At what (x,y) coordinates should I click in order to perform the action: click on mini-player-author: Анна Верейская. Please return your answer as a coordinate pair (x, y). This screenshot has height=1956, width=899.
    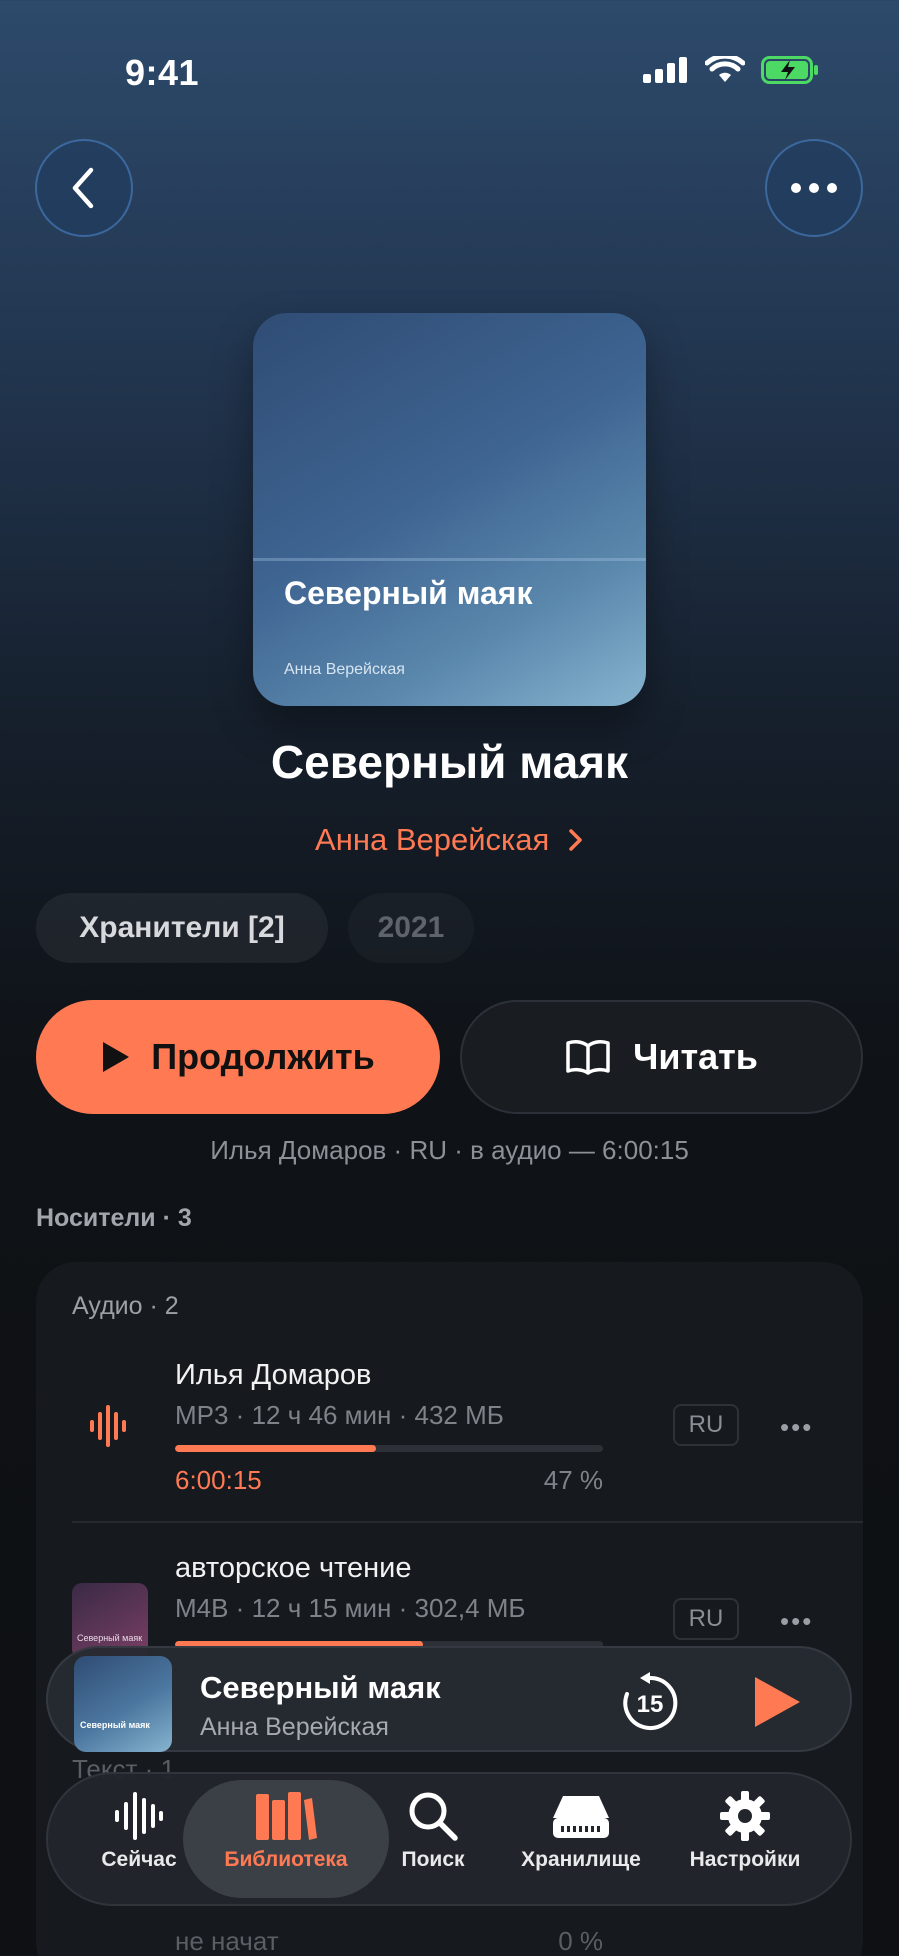
    Looking at the image, I should click on (294, 1727).